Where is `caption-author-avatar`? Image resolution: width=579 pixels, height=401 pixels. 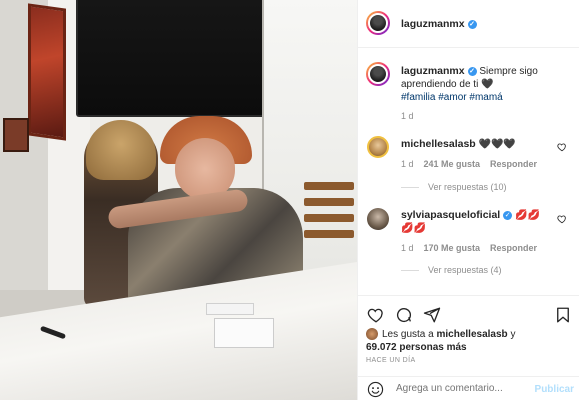 caption-author-avatar is located at coordinates (378, 74).